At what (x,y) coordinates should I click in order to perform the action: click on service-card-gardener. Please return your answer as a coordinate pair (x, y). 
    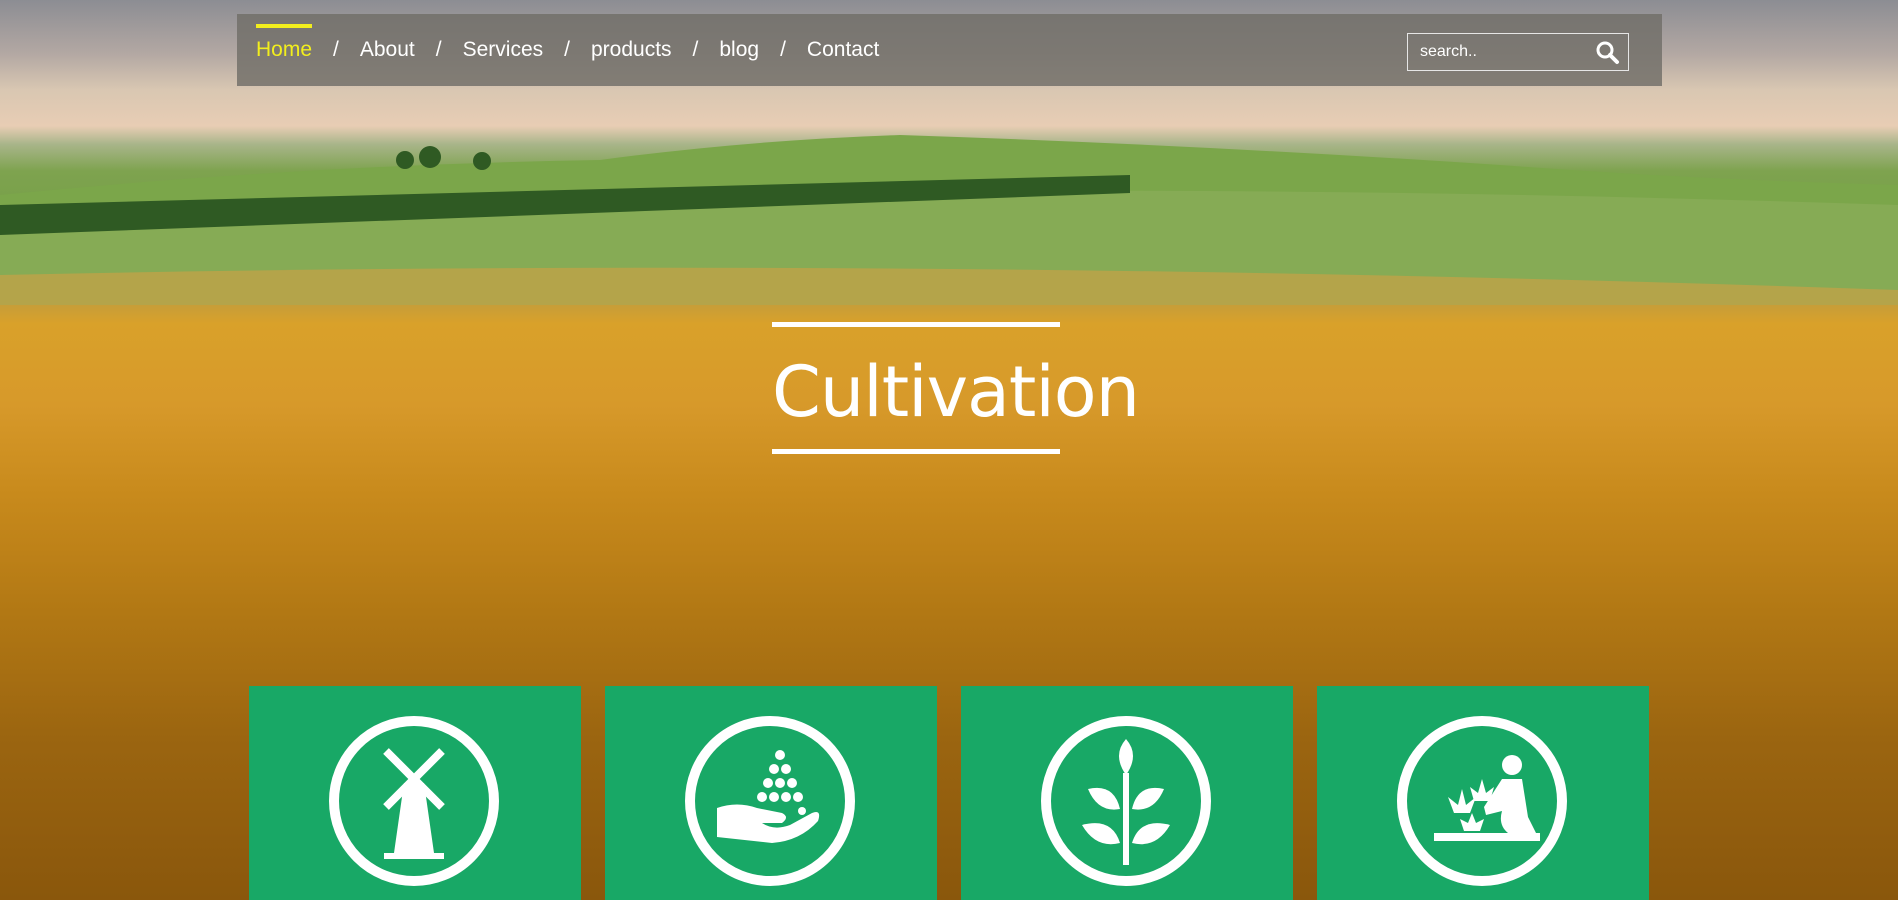
    Looking at the image, I should click on (1483, 793).